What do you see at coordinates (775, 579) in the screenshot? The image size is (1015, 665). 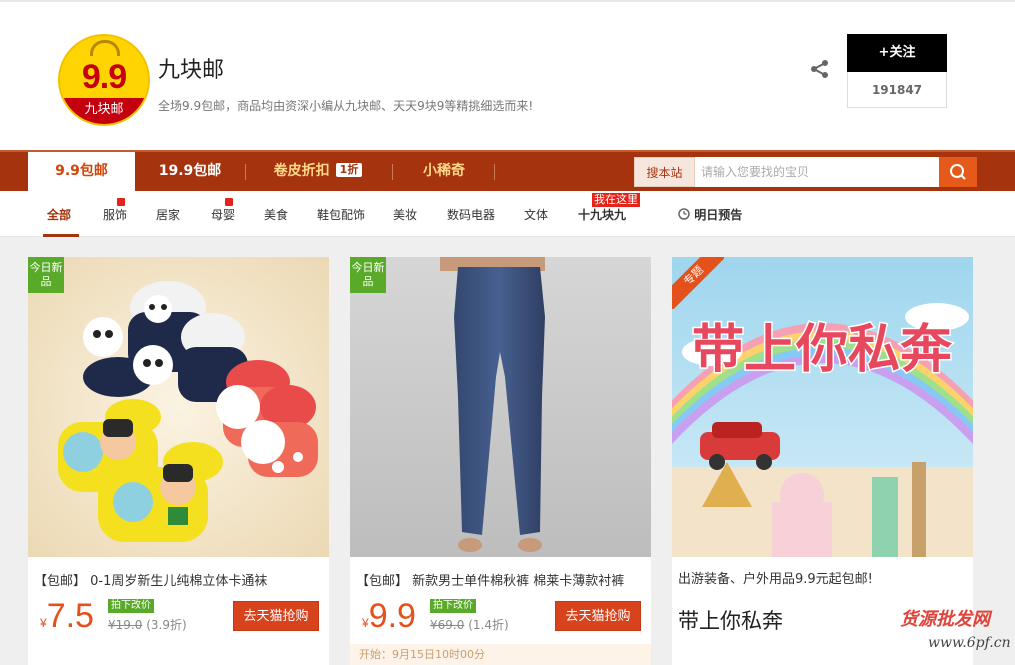 I see `promo-description: 出游装备、户外用品9.9元起包邮!` at bounding box center [775, 579].